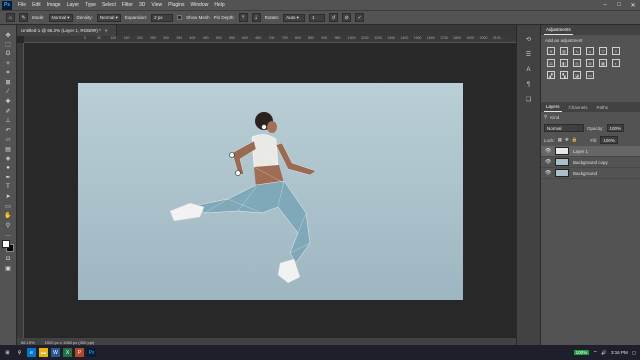 The image size is (640, 360). Describe the element at coordinates (8, 64) in the screenshot. I see `magic-wand-tool-icon: ✧` at that location.